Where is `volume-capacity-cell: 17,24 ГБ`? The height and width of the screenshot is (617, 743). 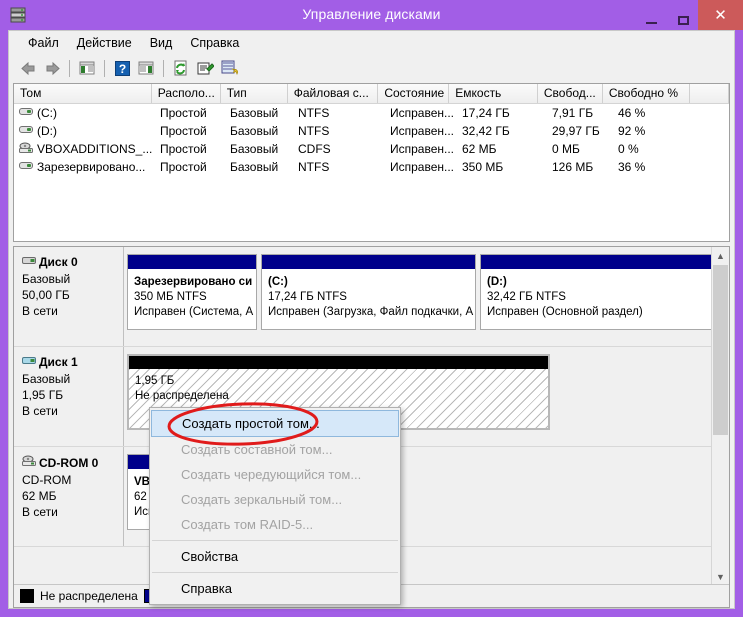
volume-capacity-cell: 17,24 ГБ is located at coordinates (486, 113).